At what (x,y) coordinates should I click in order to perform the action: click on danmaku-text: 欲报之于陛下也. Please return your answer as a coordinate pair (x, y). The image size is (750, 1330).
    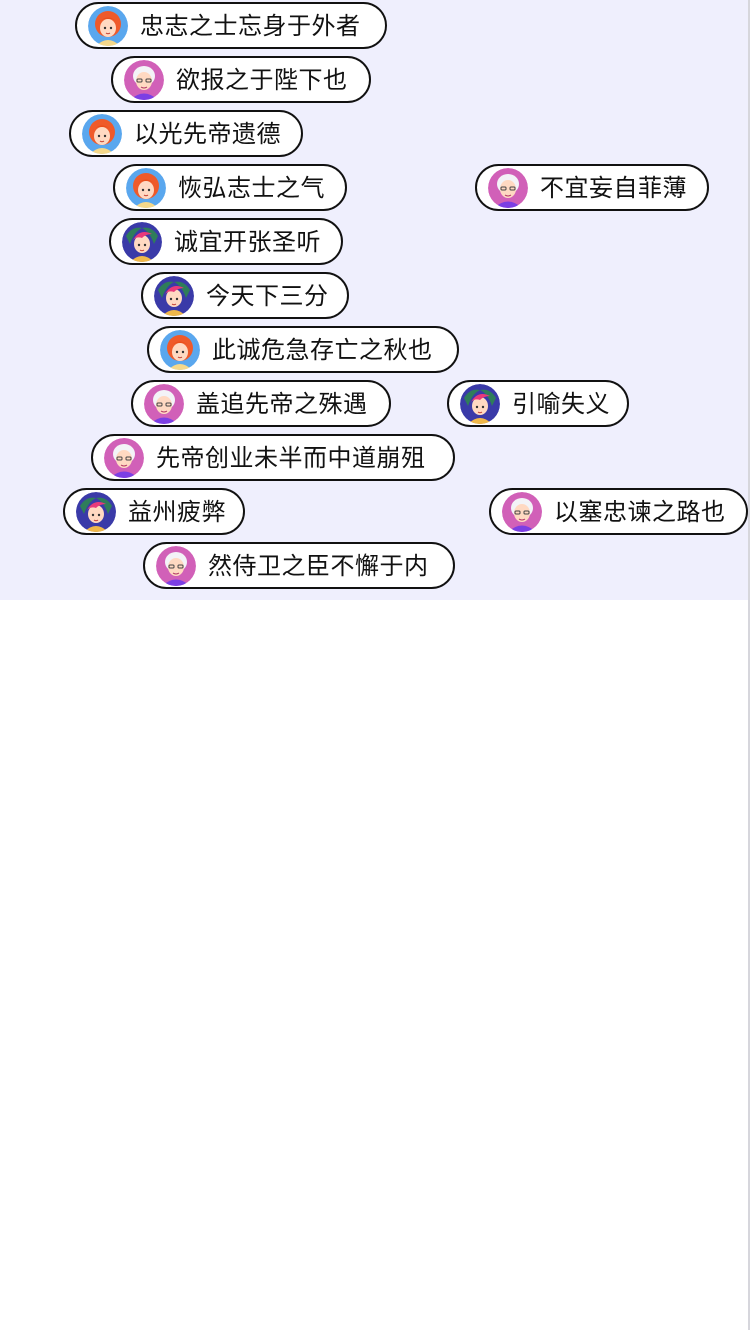
    Looking at the image, I should click on (262, 79).